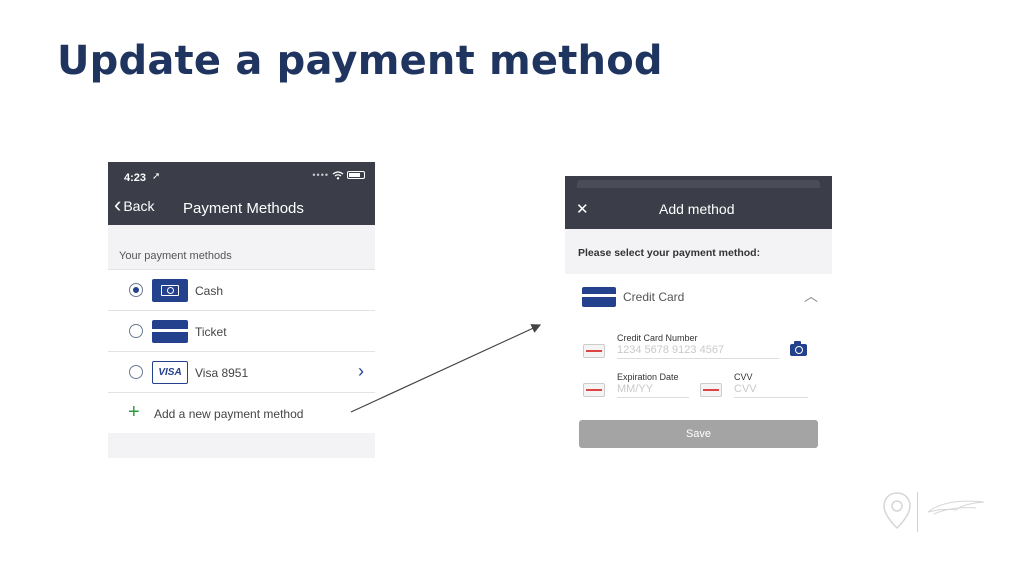  What do you see at coordinates (698, 434) in the screenshot?
I see `save-button: Save` at bounding box center [698, 434].